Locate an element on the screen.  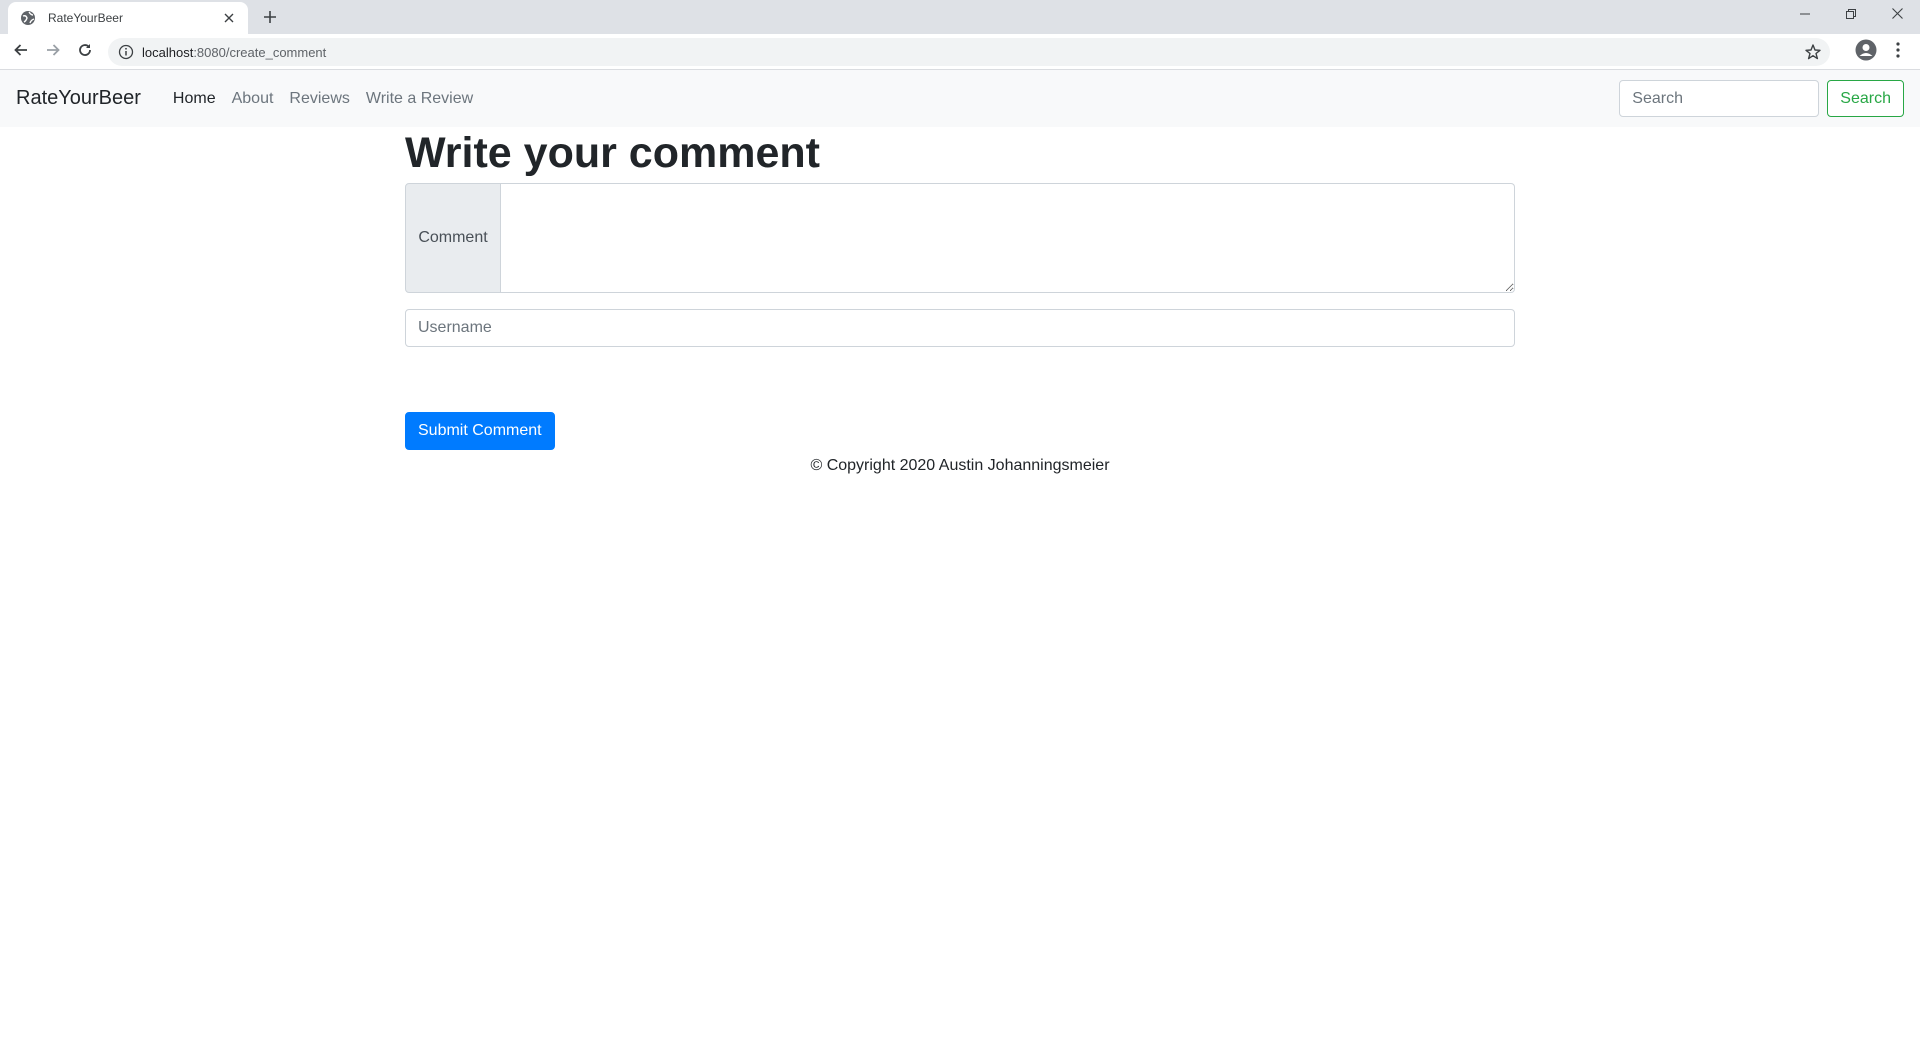
url-text: localhost:8080/create_comment is located at coordinates (234, 52).